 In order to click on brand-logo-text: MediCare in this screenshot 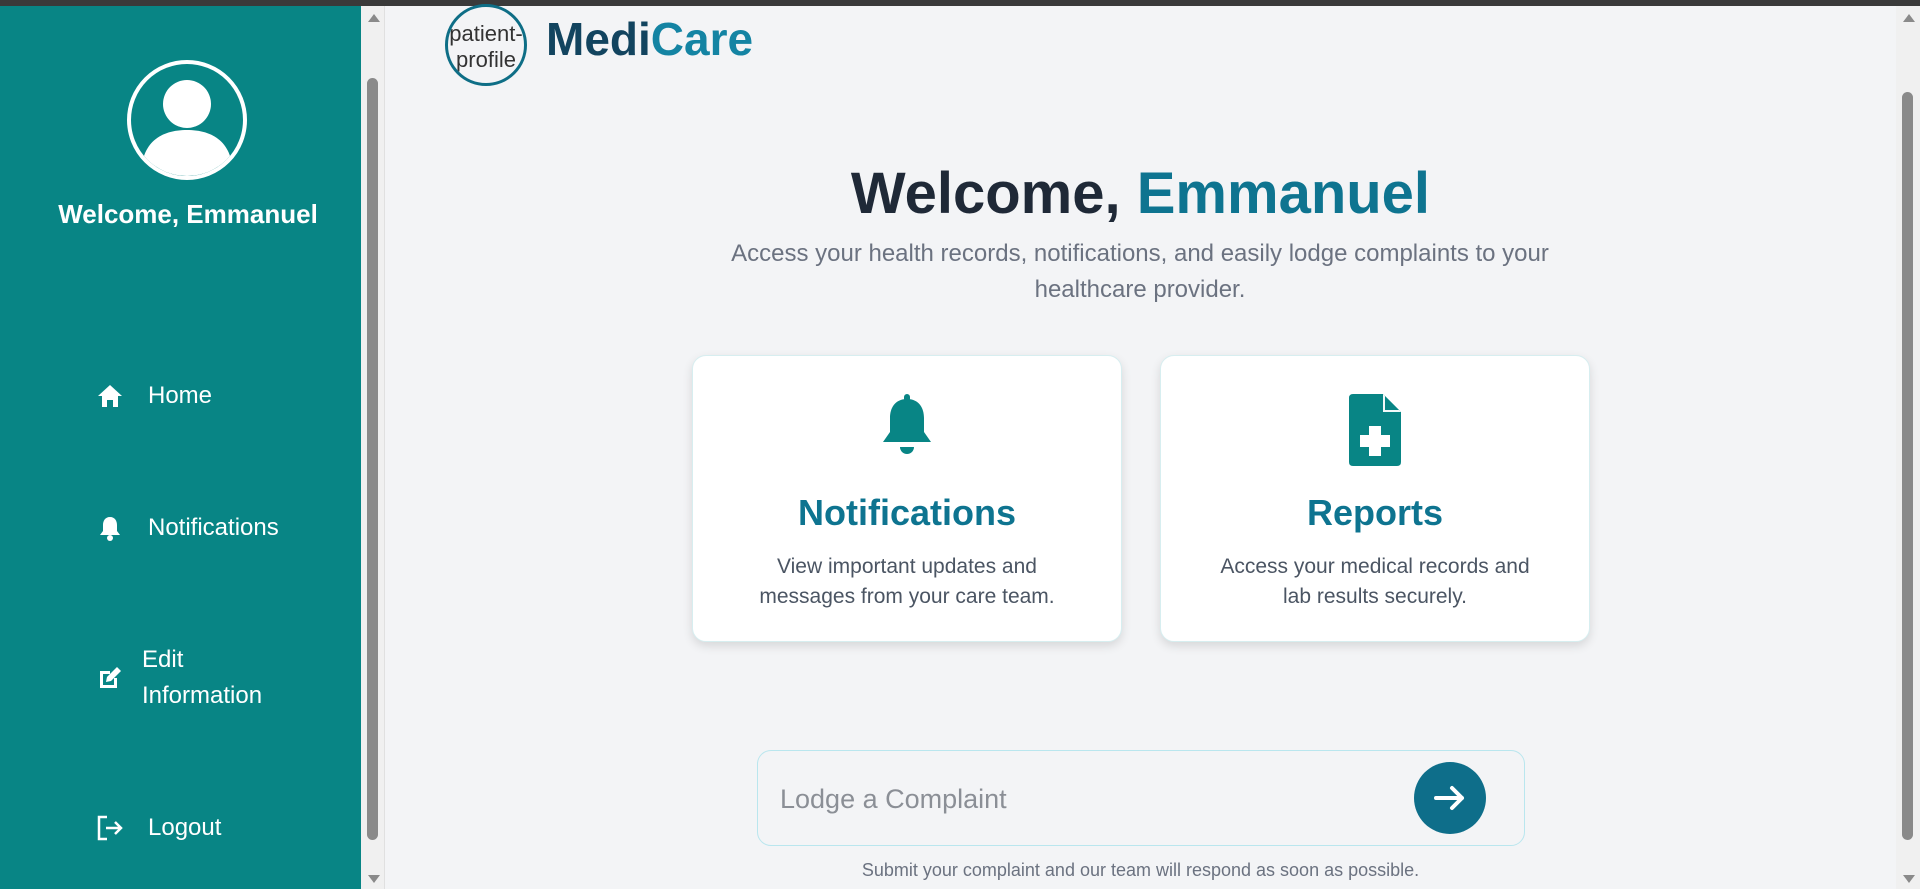, I will do `click(649, 39)`.